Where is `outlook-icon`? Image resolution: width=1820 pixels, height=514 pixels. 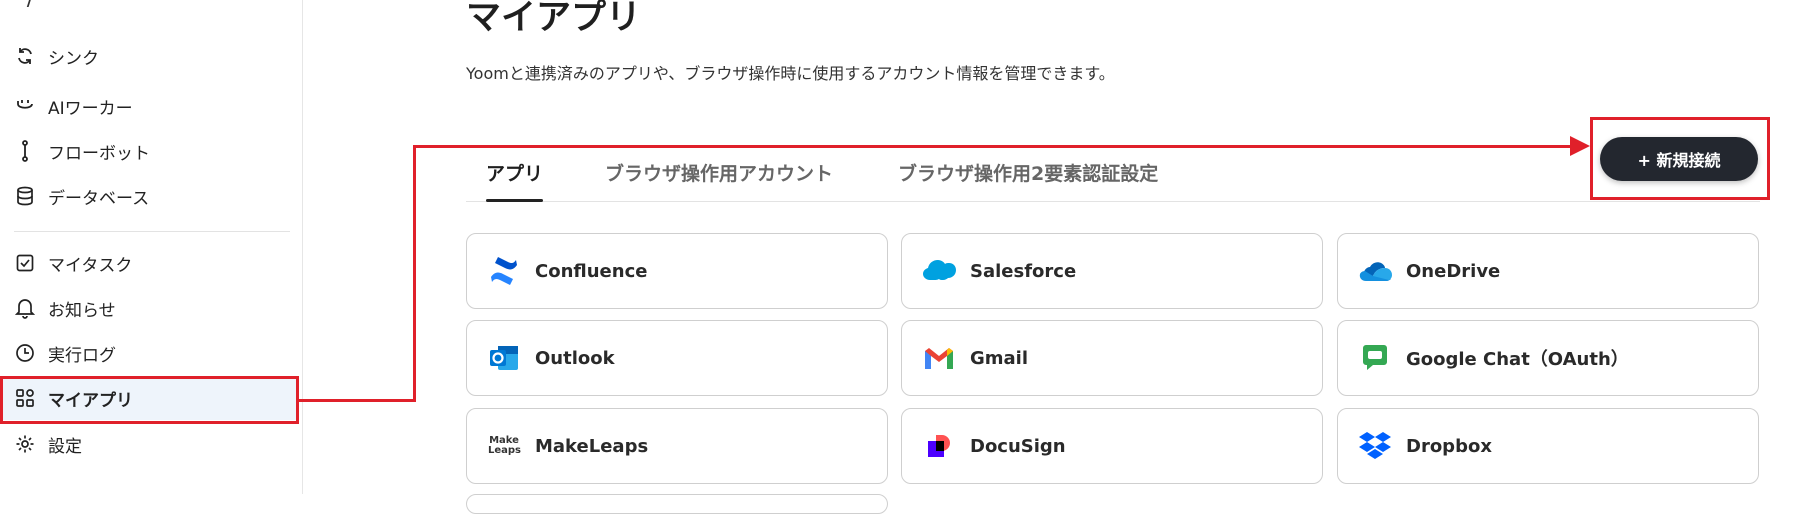 outlook-icon is located at coordinates (504, 358).